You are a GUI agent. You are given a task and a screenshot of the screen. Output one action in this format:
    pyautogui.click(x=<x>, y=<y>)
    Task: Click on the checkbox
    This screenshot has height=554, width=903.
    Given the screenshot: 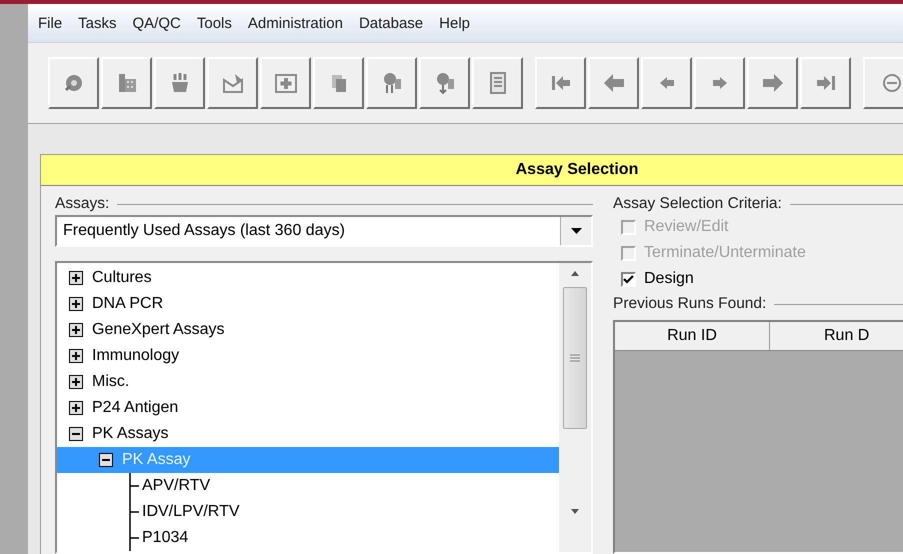 What is the action you would take?
    pyautogui.click(x=628, y=279)
    